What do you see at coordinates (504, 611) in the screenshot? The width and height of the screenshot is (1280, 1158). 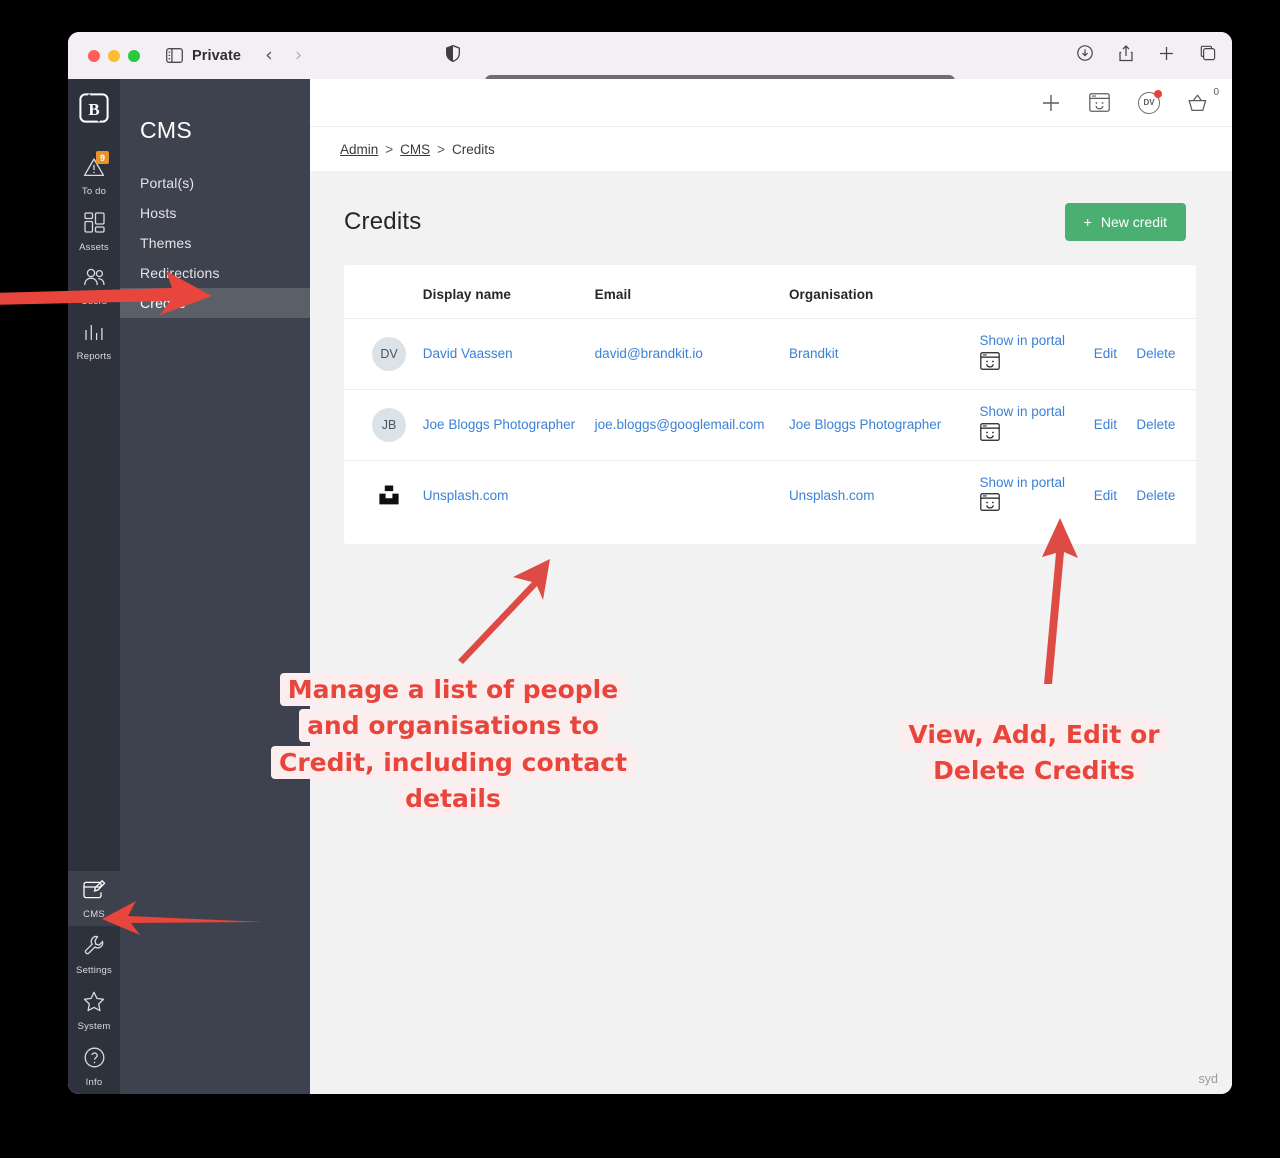 I see `arrow-to-table-rows` at bounding box center [504, 611].